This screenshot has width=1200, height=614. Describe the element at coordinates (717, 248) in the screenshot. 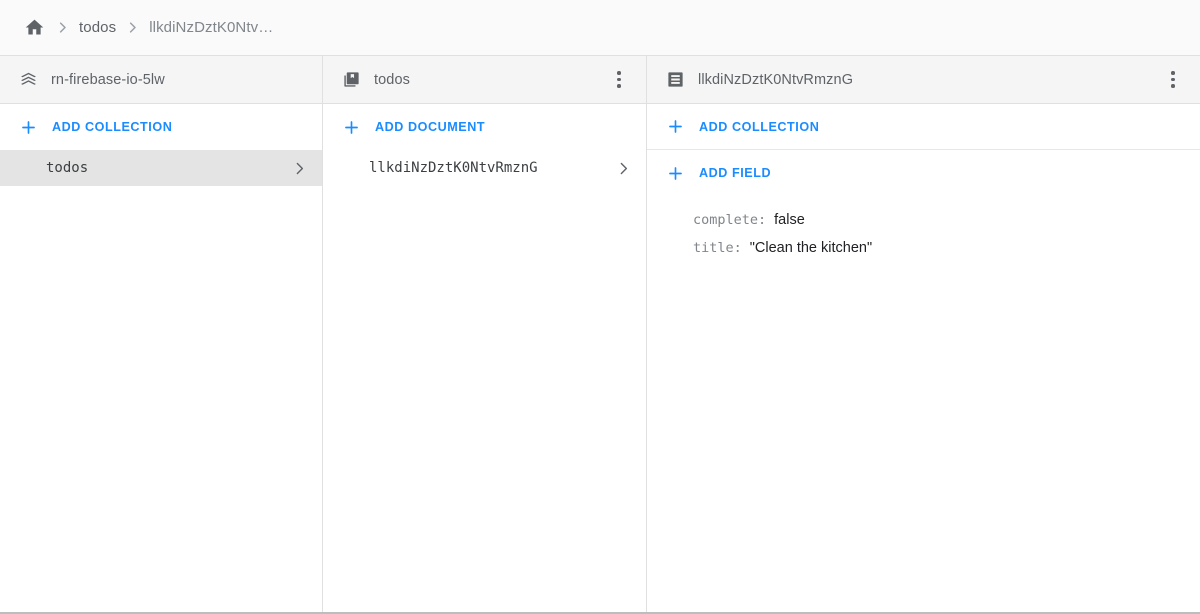

I see `field-key: title:` at that location.